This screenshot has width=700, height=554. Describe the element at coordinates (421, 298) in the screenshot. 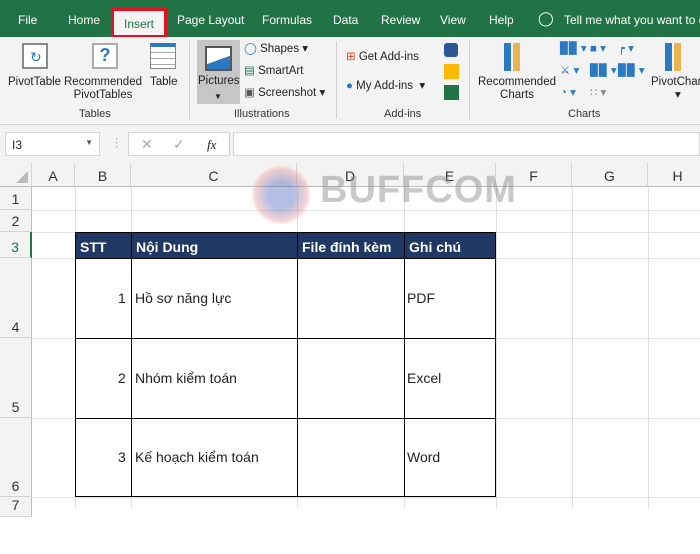

I see `cell-note: PDF` at that location.